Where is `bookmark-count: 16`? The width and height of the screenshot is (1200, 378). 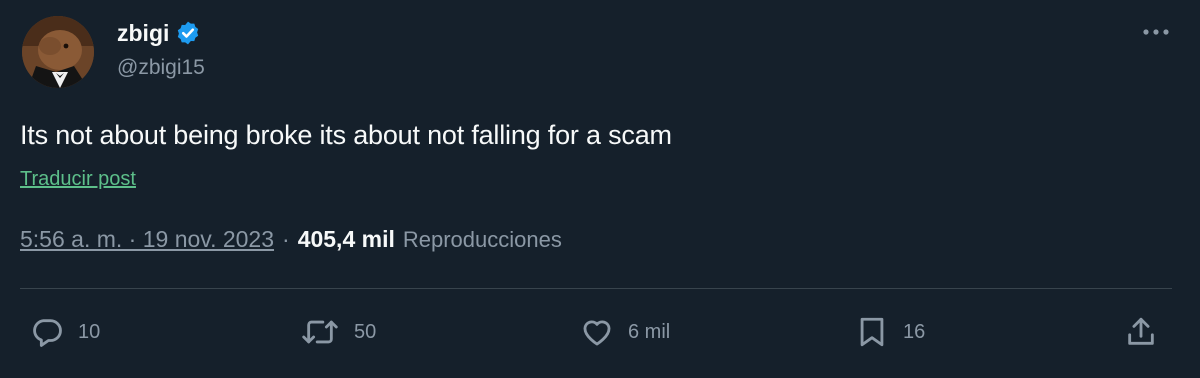
bookmark-count: 16 is located at coordinates (914, 331).